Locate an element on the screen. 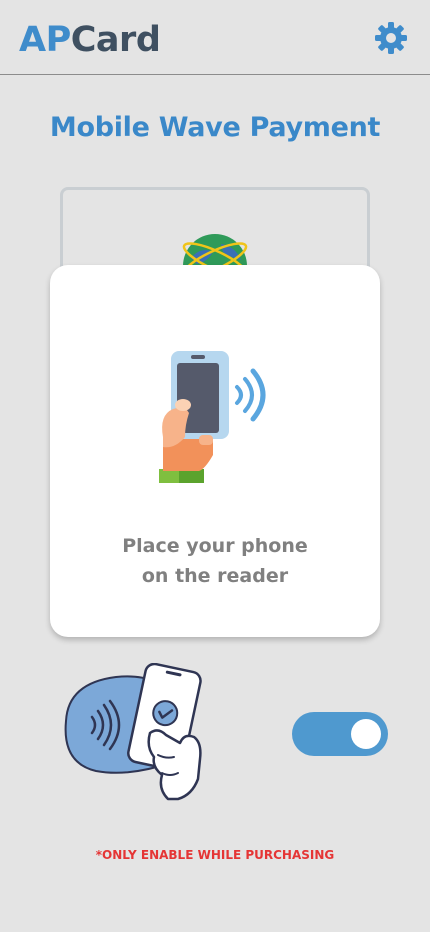 The width and height of the screenshot is (430, 932). purchase-warning: *ONLY ENABLE WHILE PURCHASING is located at coordinates (215, 855).